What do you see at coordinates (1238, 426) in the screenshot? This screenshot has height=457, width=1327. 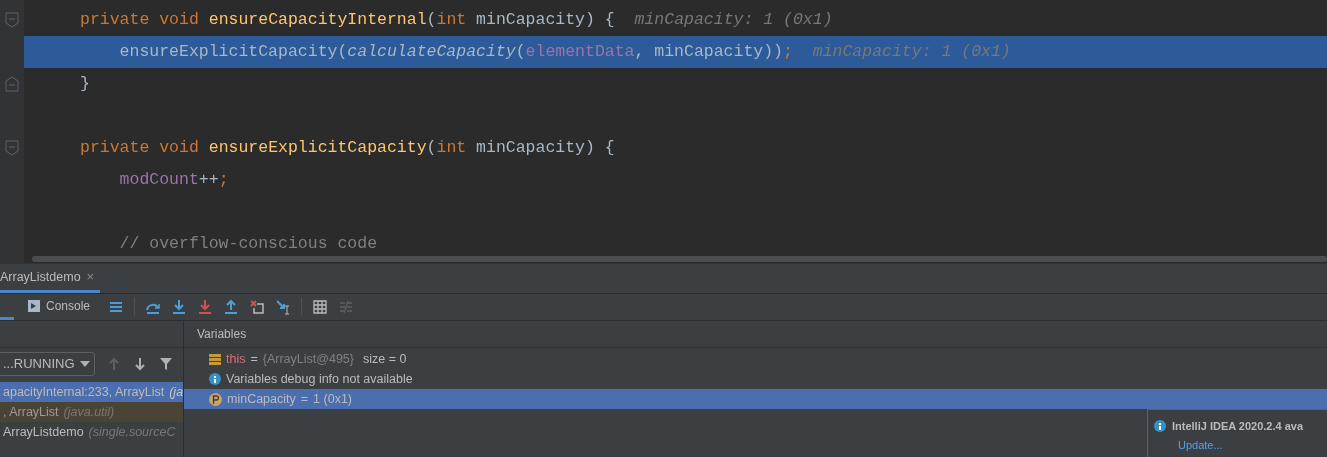 I see `notification-title: IntelliJ IDEA 2020.2.4 ava` at bounding box center [1238, 426].